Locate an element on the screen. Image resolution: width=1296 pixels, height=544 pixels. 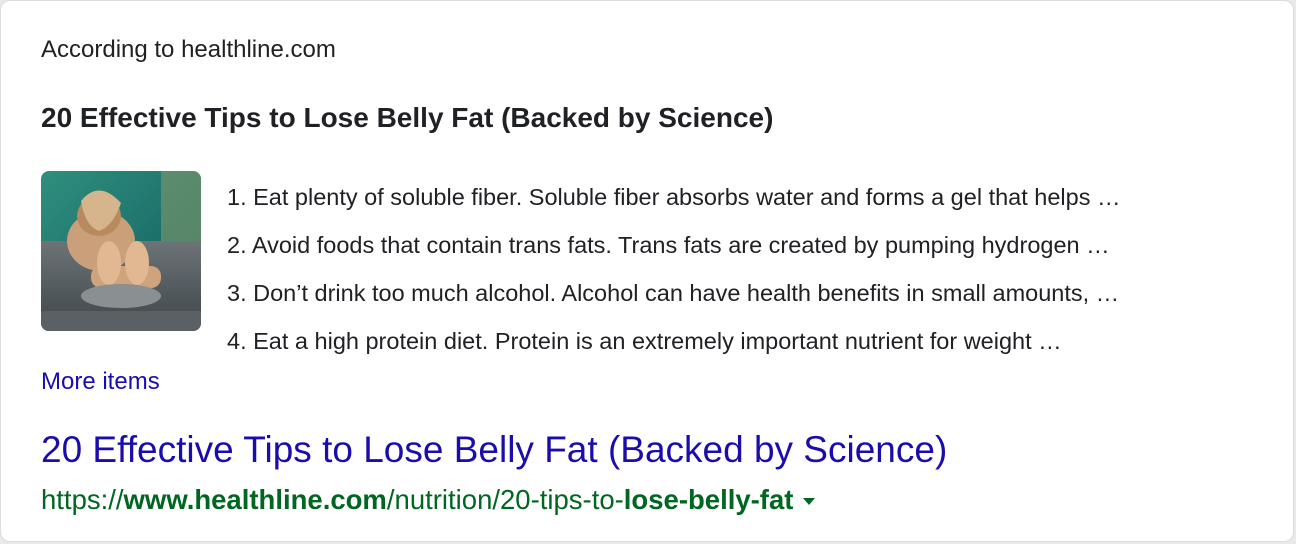
yoga-stretch-photo-icon is located at coordinates (121, 251).